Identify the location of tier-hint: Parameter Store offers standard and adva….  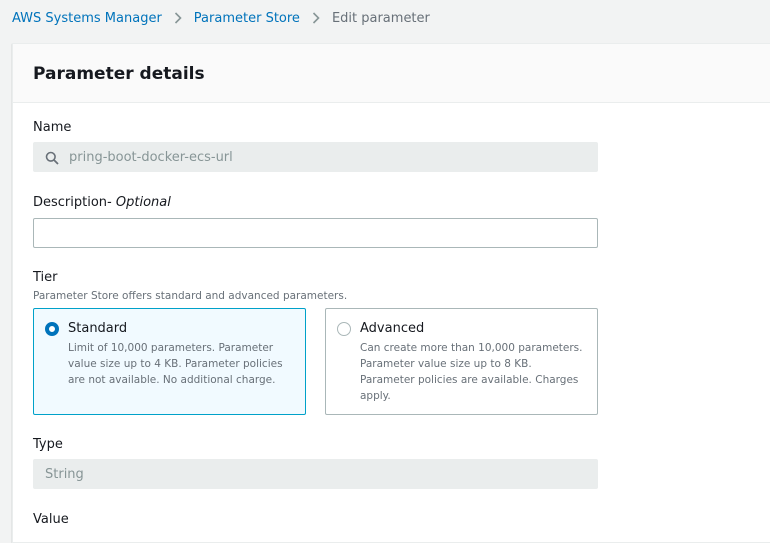
(190, 296).